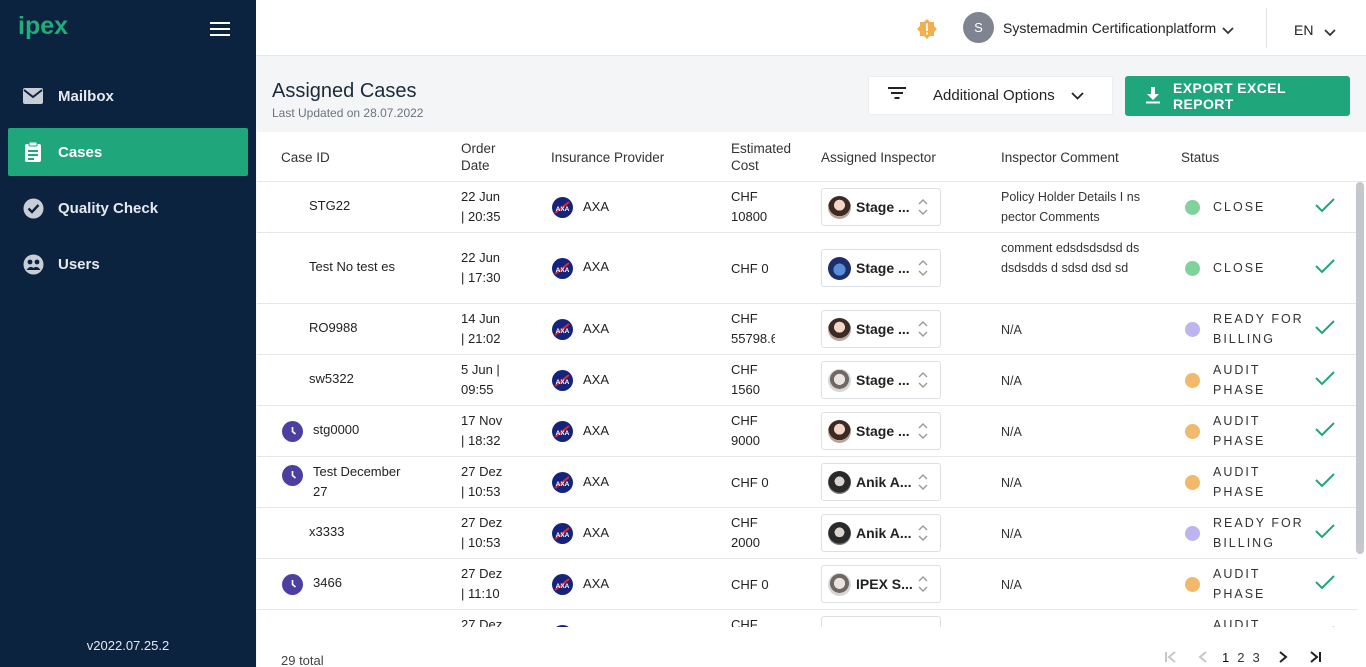 This screenshot has height=667, width=1366. Describe the element at coordinates (807, 618) in the screenshot. I see `table-row: 27 Dez CHF AUDIT` at that location.